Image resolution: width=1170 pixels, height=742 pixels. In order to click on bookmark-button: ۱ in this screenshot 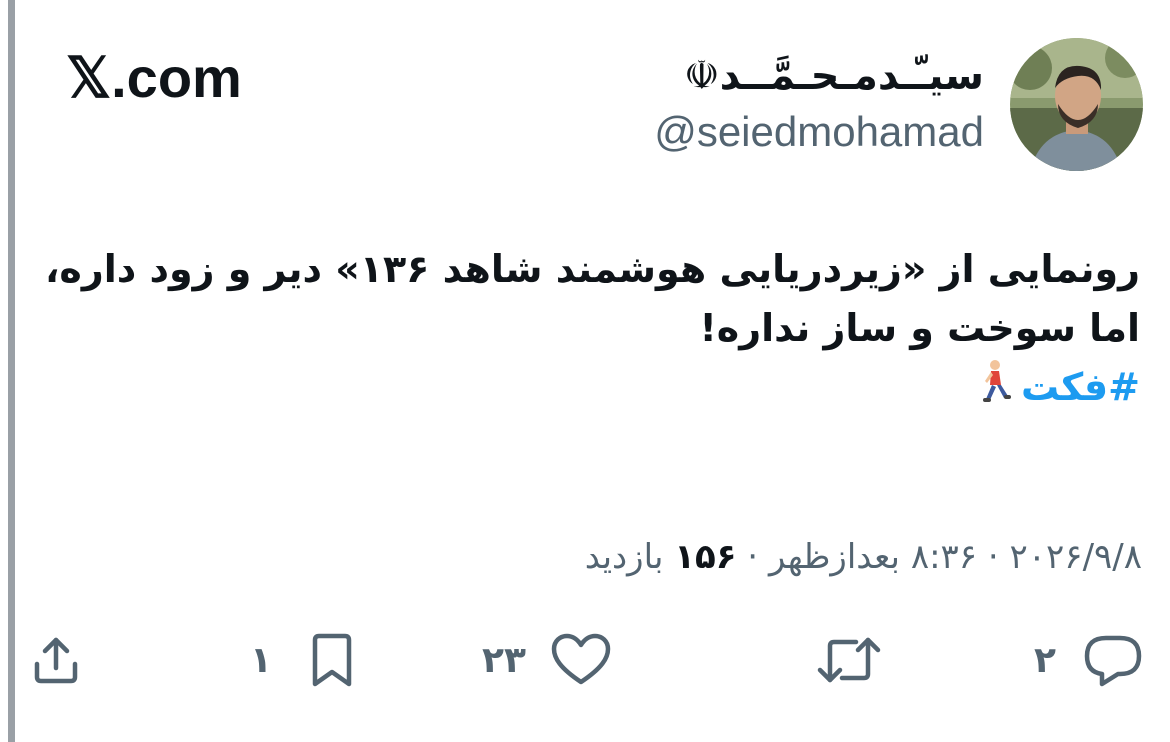, I will do `click(304, 660)`.